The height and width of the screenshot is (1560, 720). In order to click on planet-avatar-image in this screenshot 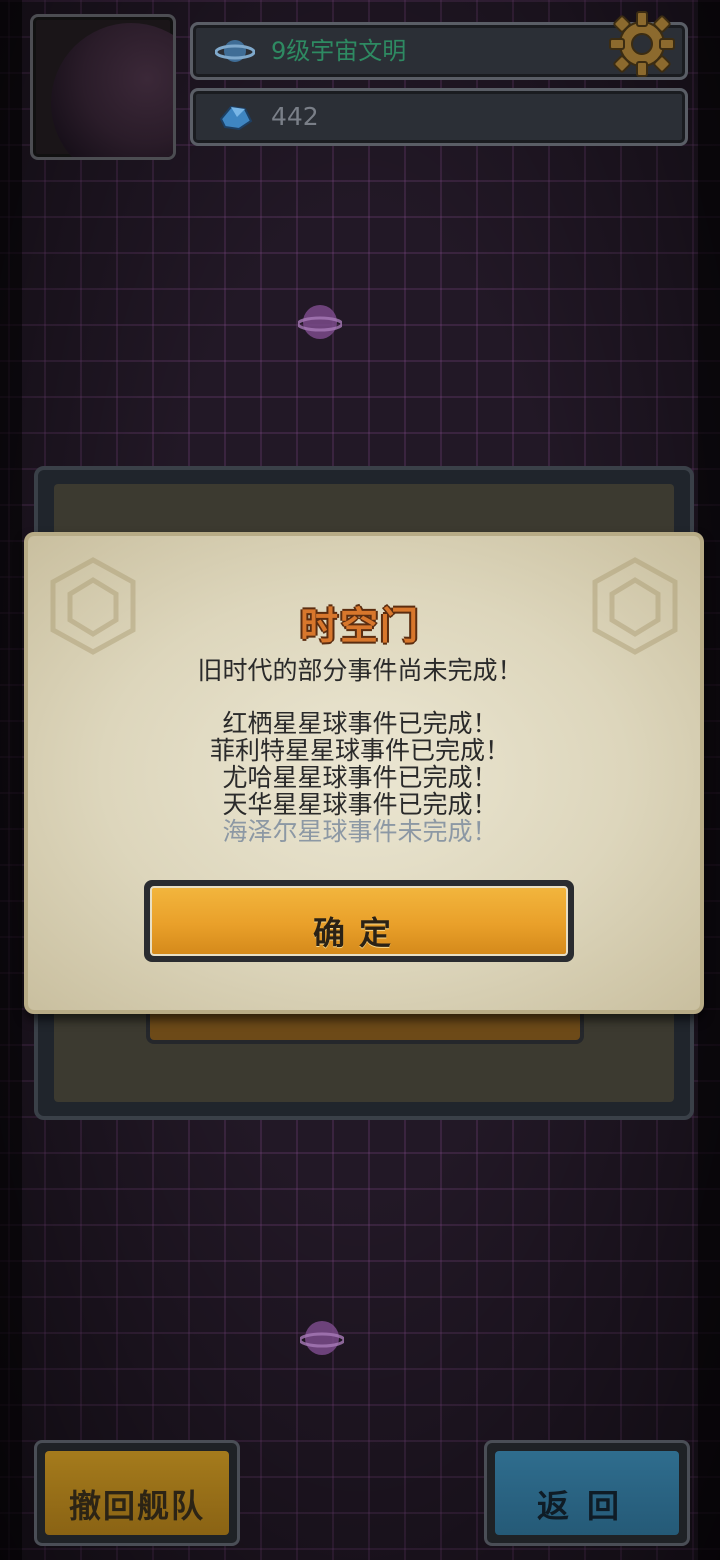, I will do `click(112, 90)`.